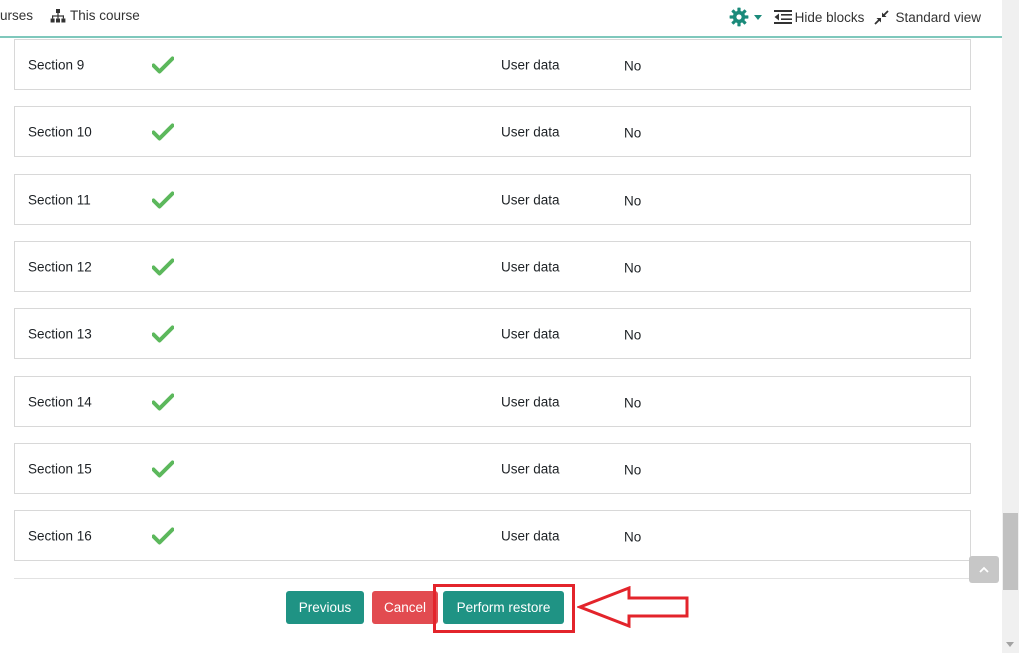 The image size is (1019, 653). I want to click on perform-restore-button: Perform restore, so click(503, 607).